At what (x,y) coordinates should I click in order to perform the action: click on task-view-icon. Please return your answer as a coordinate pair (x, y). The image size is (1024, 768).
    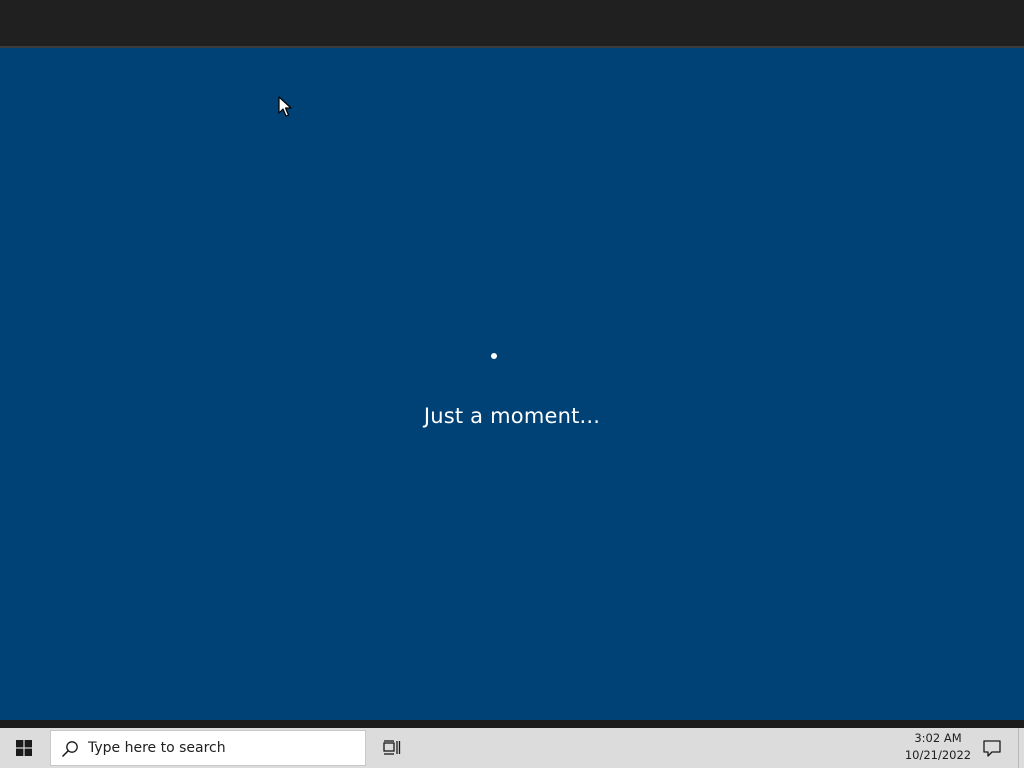
    Looking at the image, I should click on (392, 747).